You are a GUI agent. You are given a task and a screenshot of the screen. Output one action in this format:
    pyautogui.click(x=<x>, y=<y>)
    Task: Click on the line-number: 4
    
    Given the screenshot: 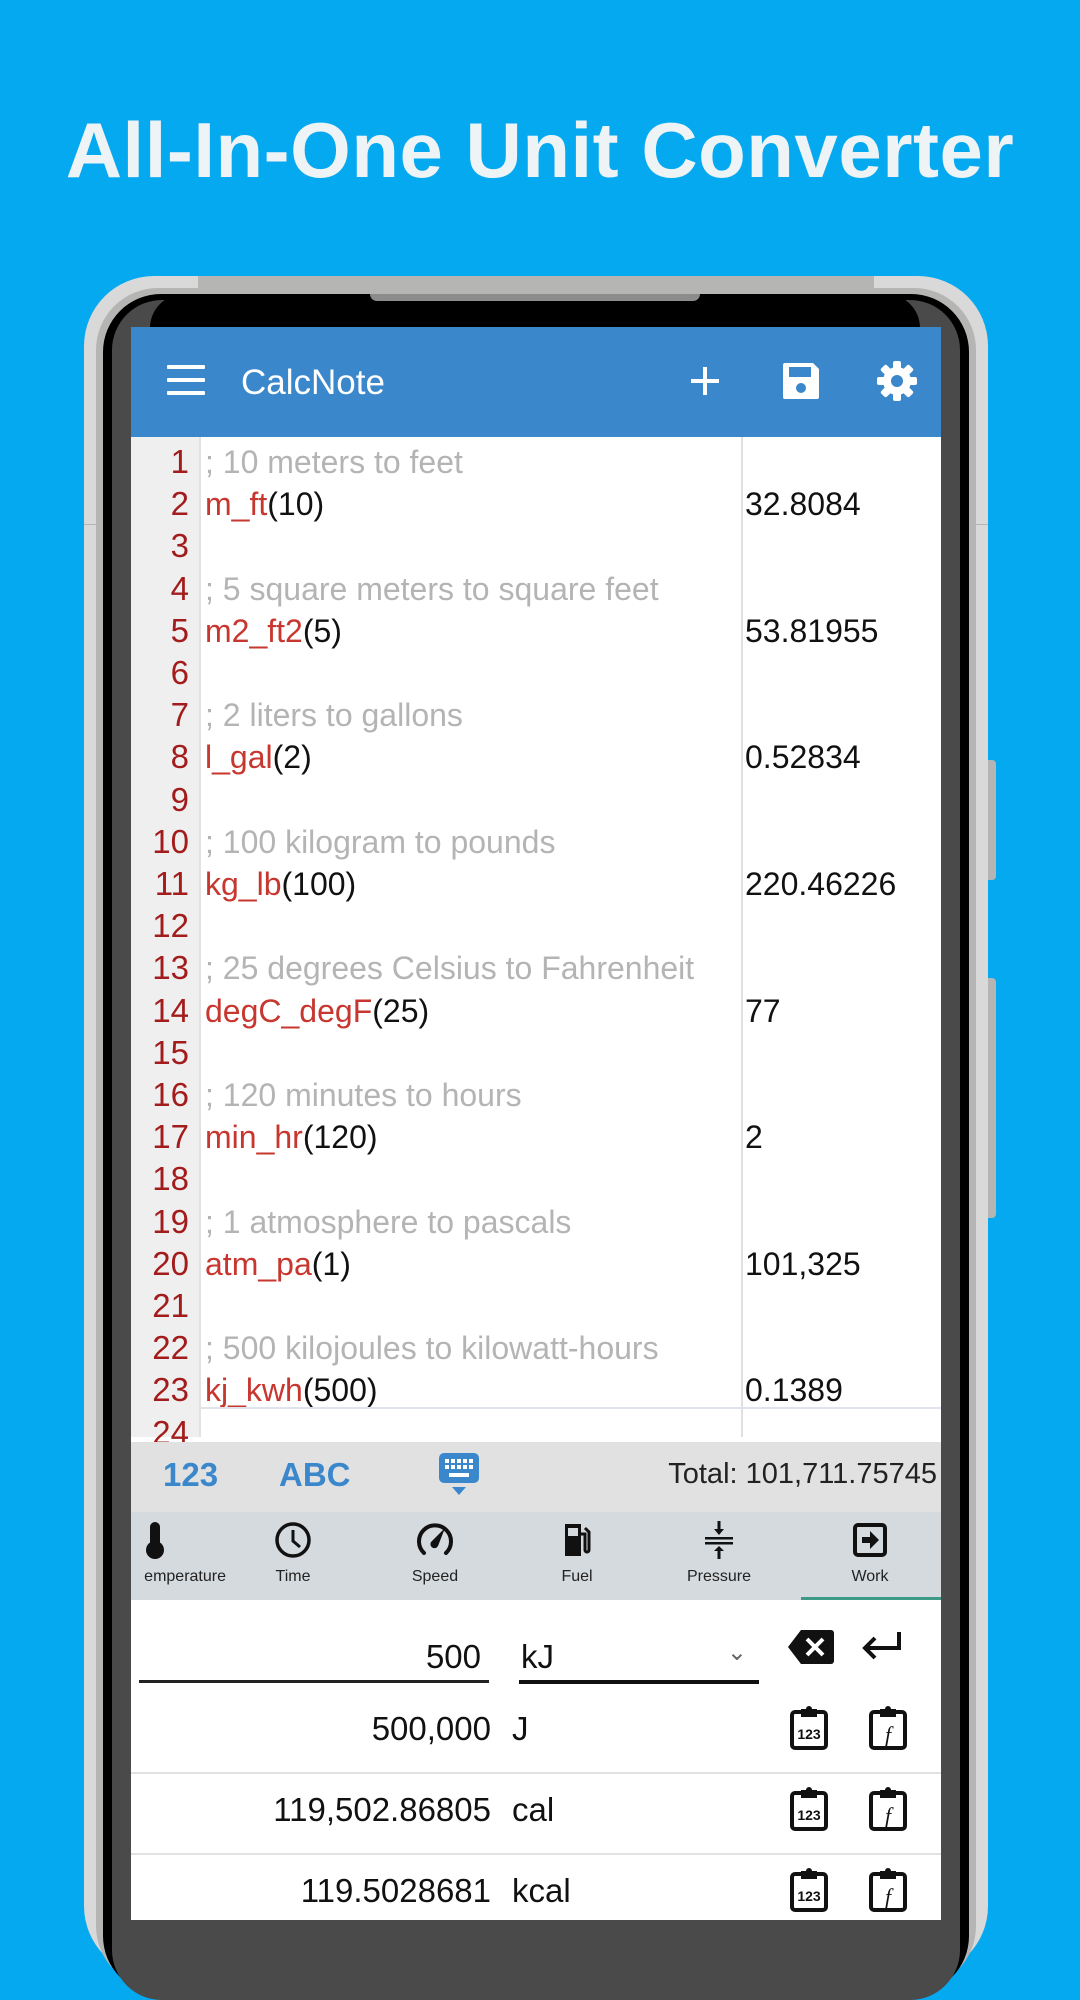 What is the action you would take?
    pyautogui.click(x=179, y=588)
    